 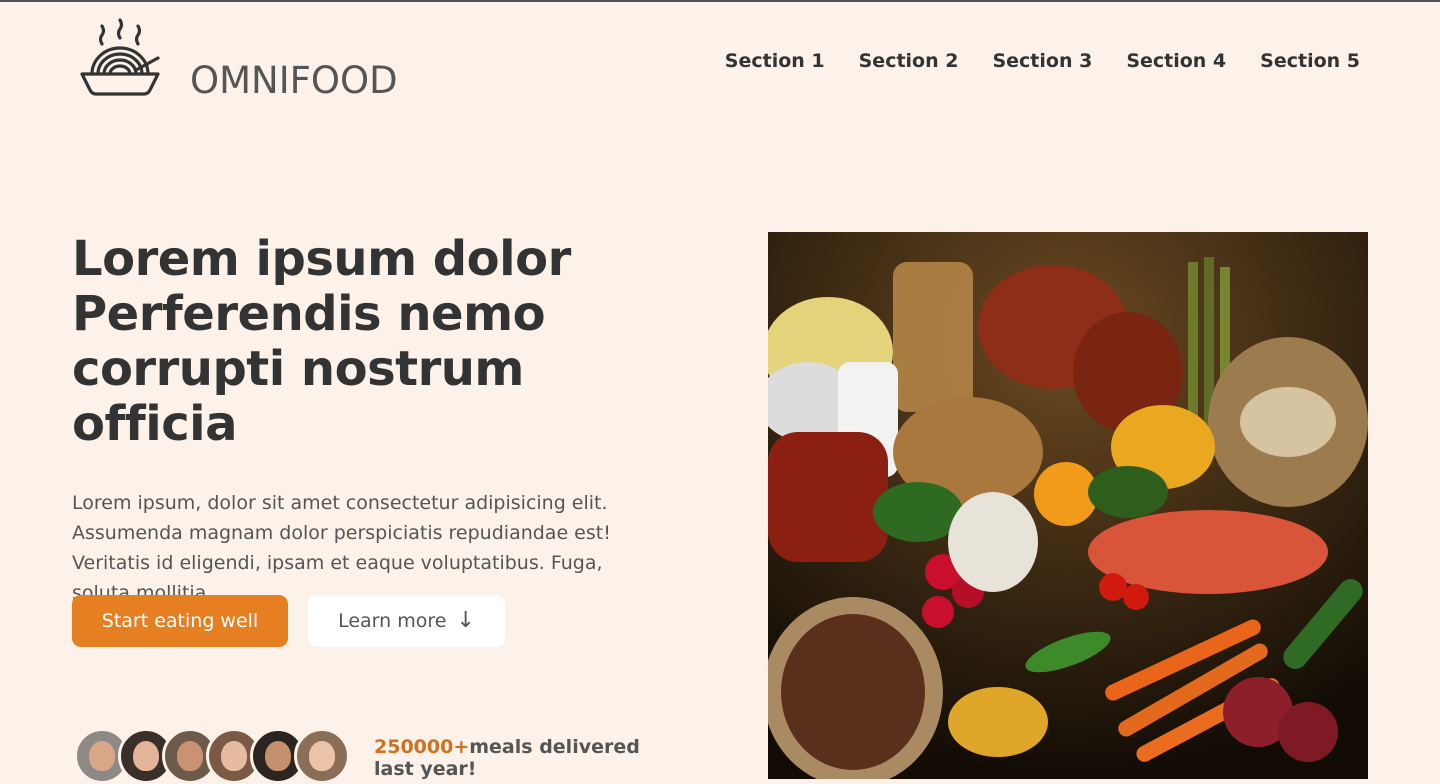 What do you see at coordinates (294, 80) in the screenshot?
I see `brand-name: OMNIFOOD` at bounding box center [294, 80].